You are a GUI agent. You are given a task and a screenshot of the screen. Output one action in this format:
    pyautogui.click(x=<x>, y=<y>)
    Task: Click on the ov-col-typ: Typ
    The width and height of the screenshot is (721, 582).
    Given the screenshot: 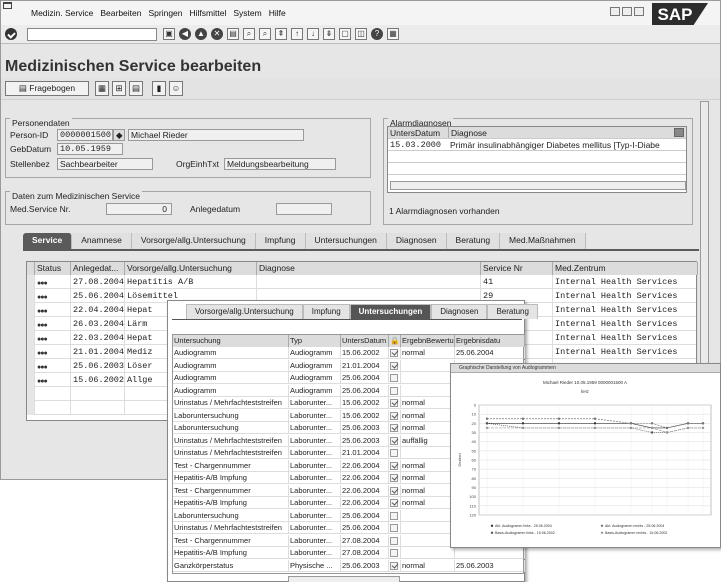 What is the action you would take?
    pyautogui.click(x=315, y=341)
    